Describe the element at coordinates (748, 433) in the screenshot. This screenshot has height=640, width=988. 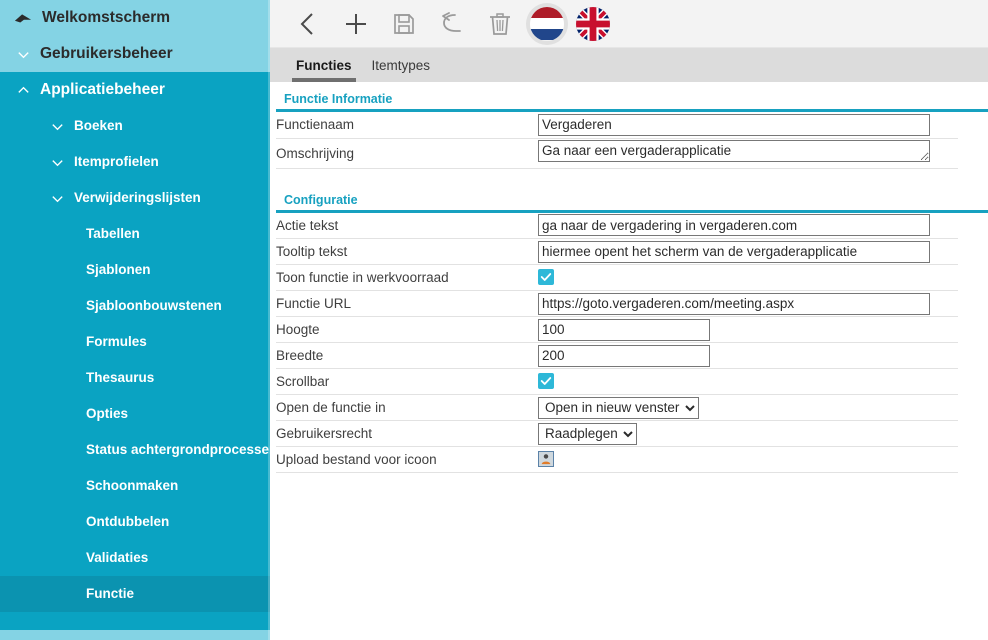
I see `field-value-cell: Raadplegen` at that location.